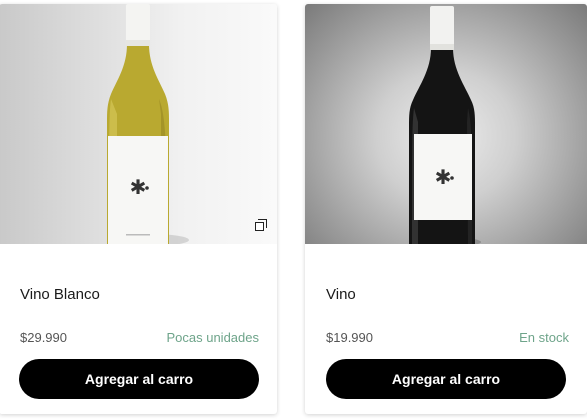 The image size is (587, 420). What do you see at coordinates (349, 337) in the screenshot?
I see `product-price: $19.990` at bounding box center [349, 337].